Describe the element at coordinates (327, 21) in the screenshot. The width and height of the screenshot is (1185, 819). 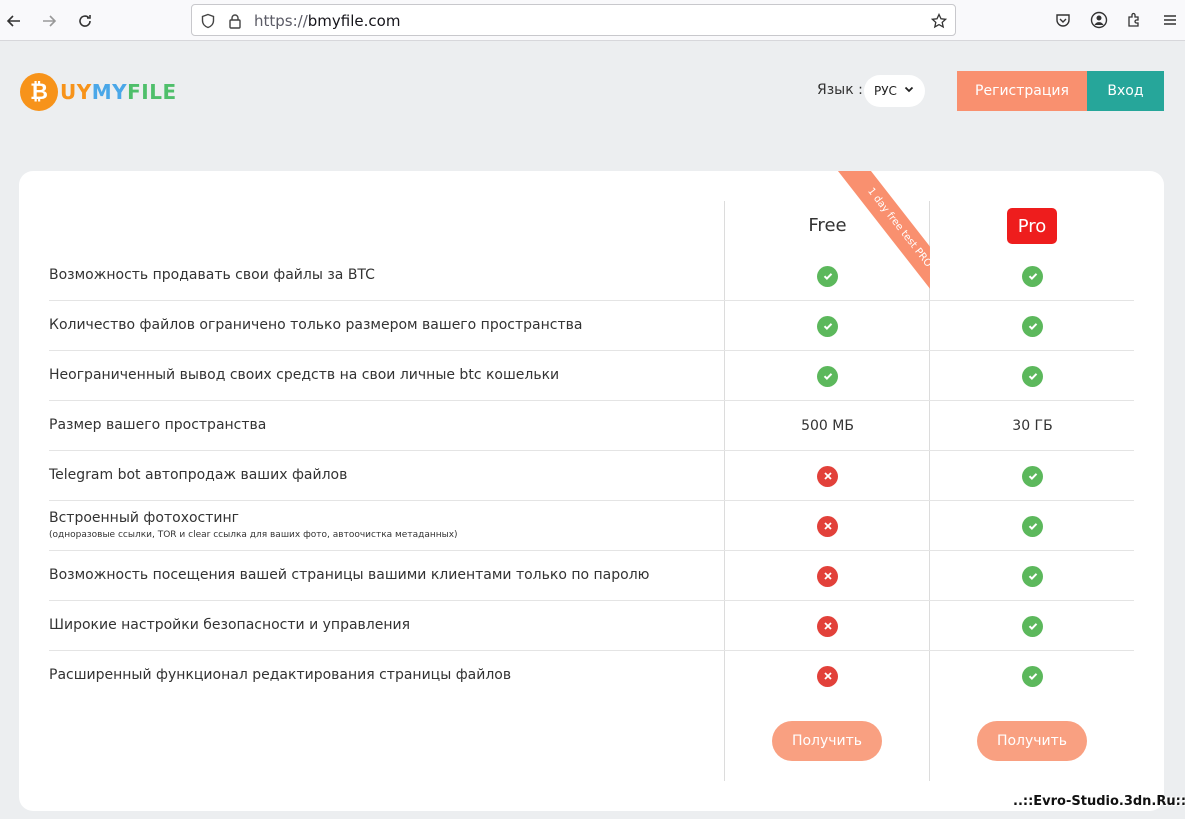
I see `url-text: https://bmyfile.com` at that location.